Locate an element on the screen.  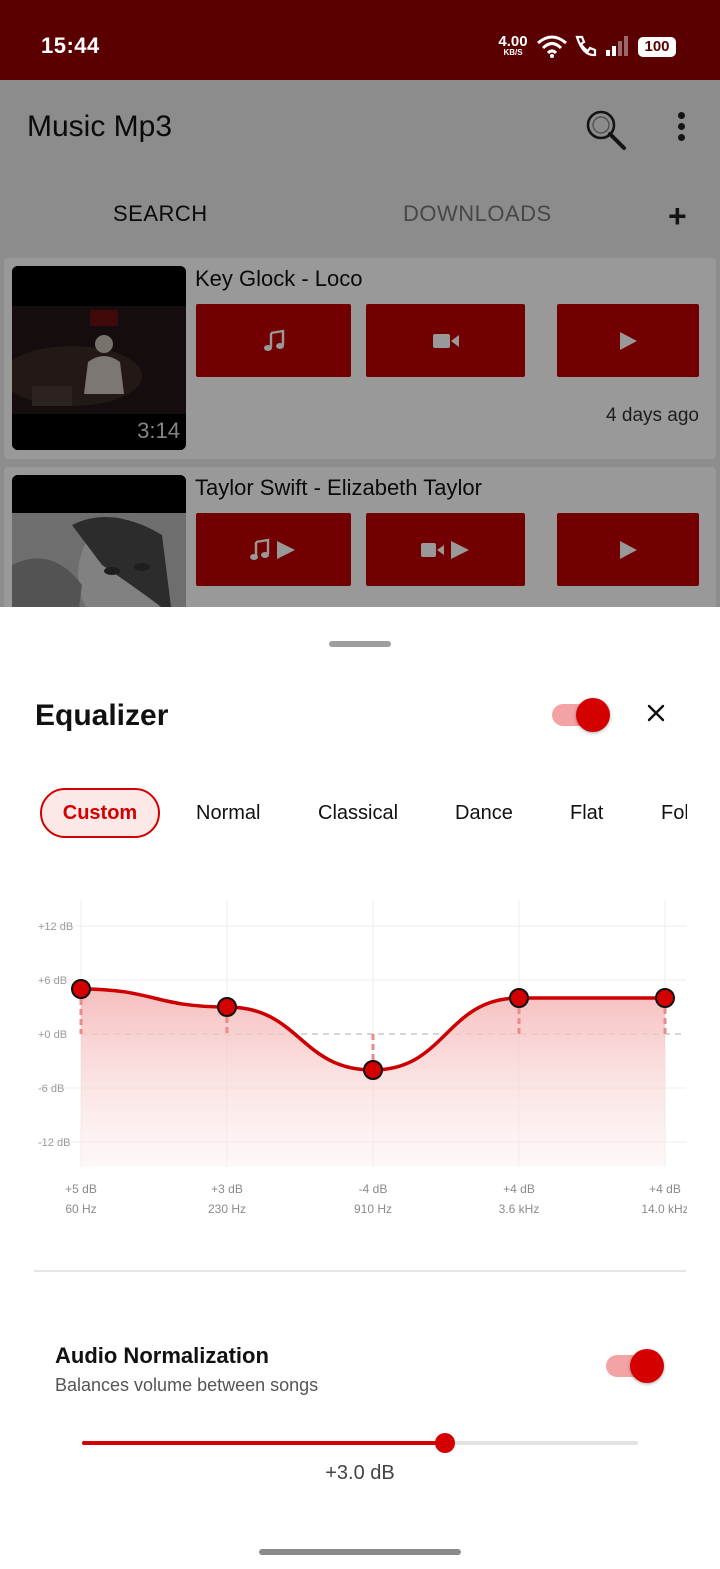
network-speed: 4.00 KB/S is located at coordinates (513, 45).